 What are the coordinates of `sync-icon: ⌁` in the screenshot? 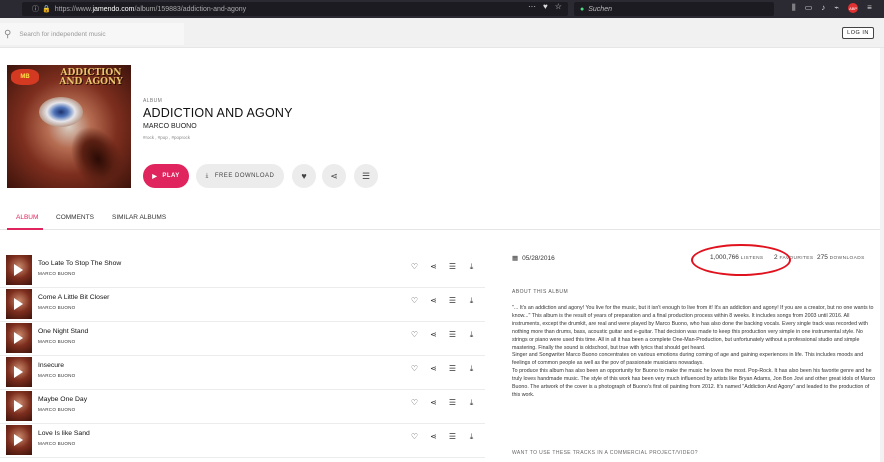 It's located at (836, 8).